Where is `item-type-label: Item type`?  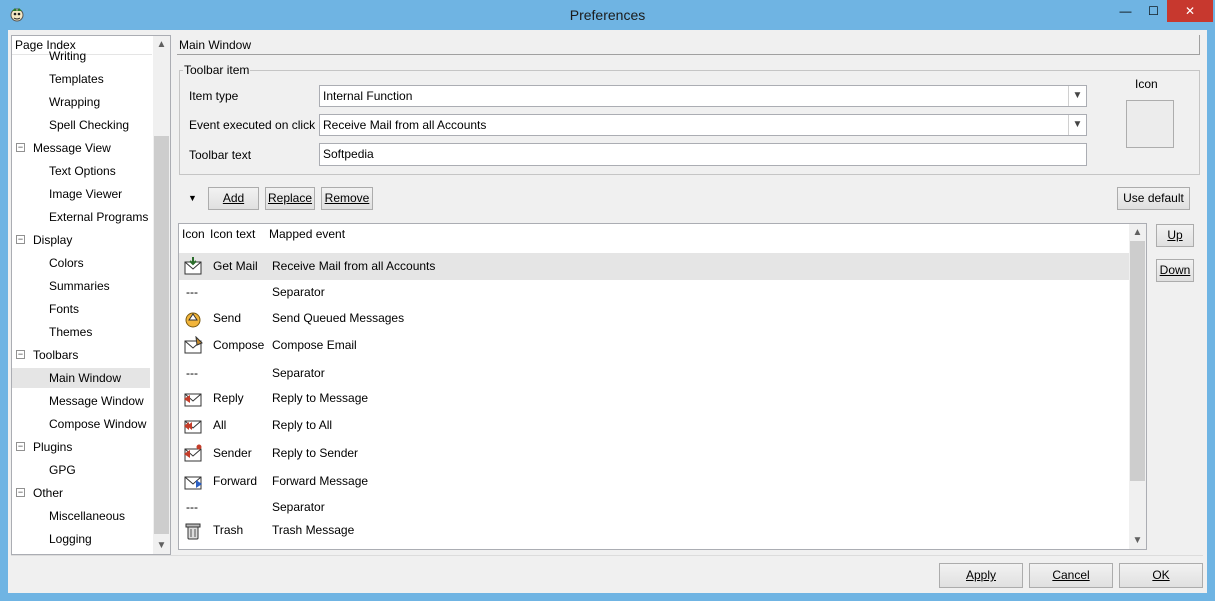
item-type-label: Item type is located at coordinates (214, 96).